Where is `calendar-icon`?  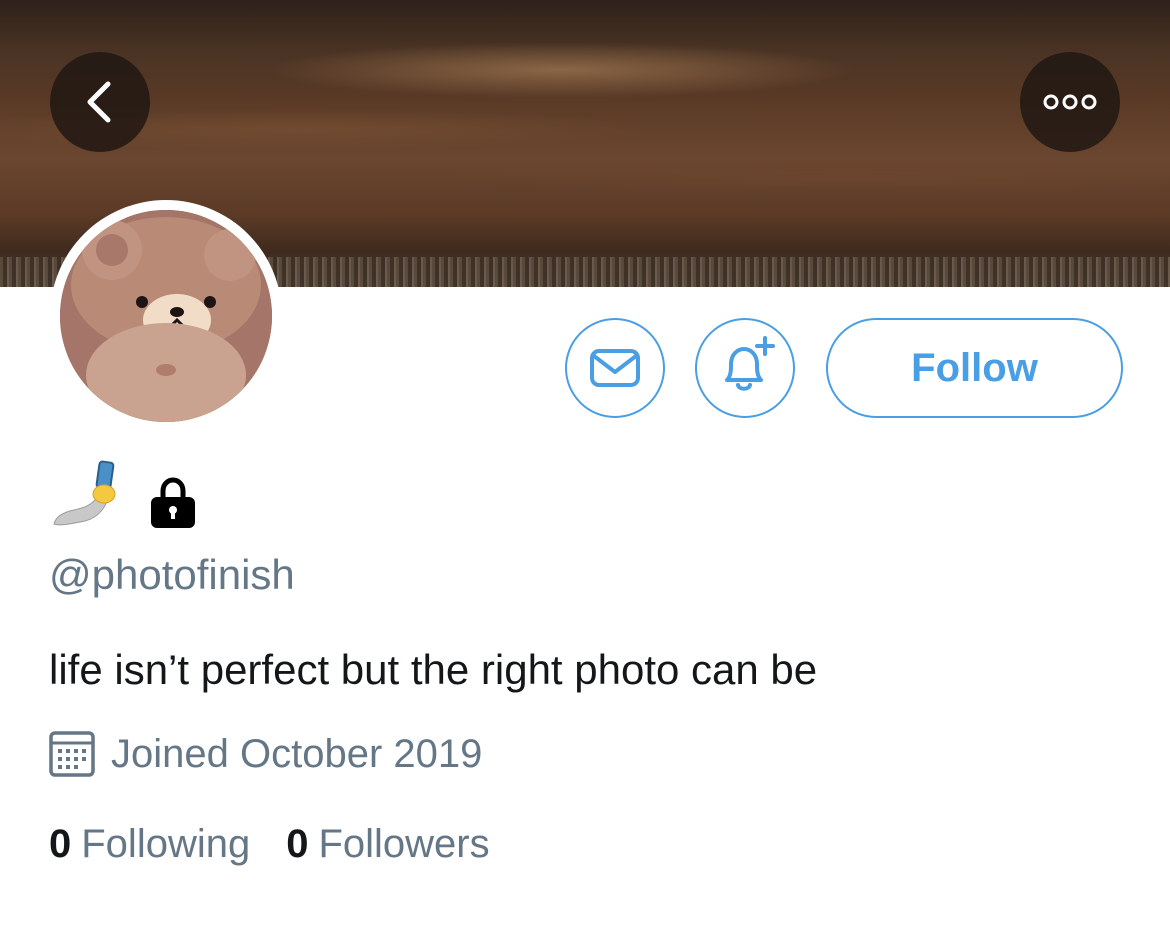
calendar-icon is located at coordinates (72, 754).